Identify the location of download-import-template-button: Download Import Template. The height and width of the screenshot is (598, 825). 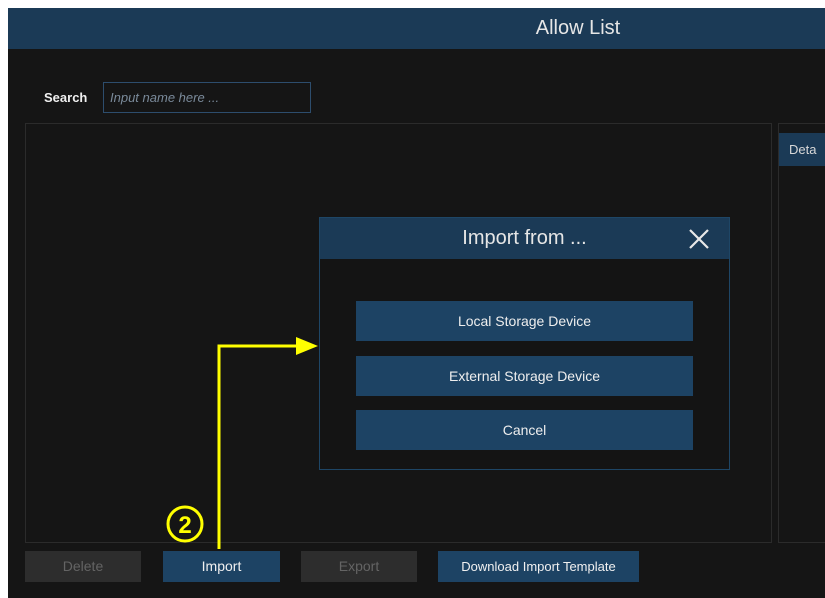
(538, 566).